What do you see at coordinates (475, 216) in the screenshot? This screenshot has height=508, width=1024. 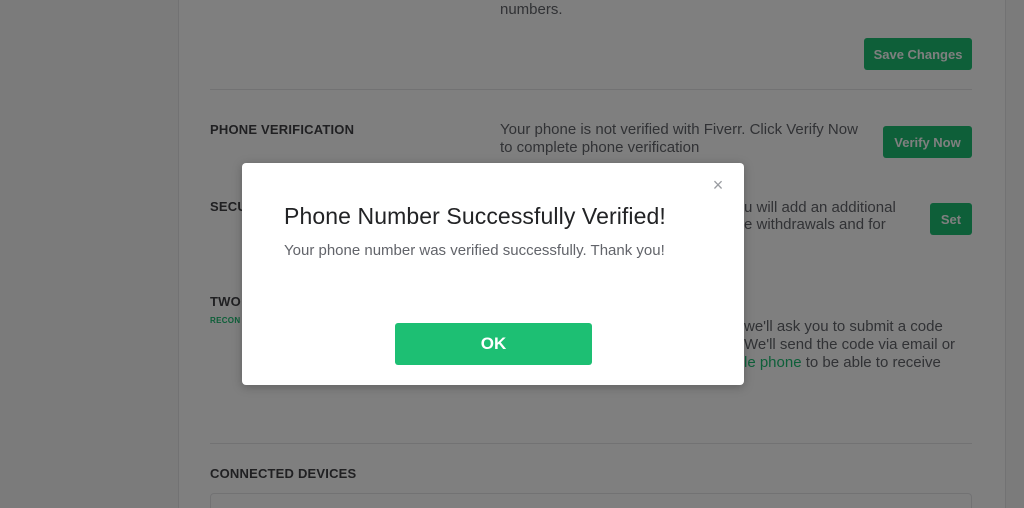 I see `modal-title: Phone Number Successfully Verified!` at bounding box center [475, 216].